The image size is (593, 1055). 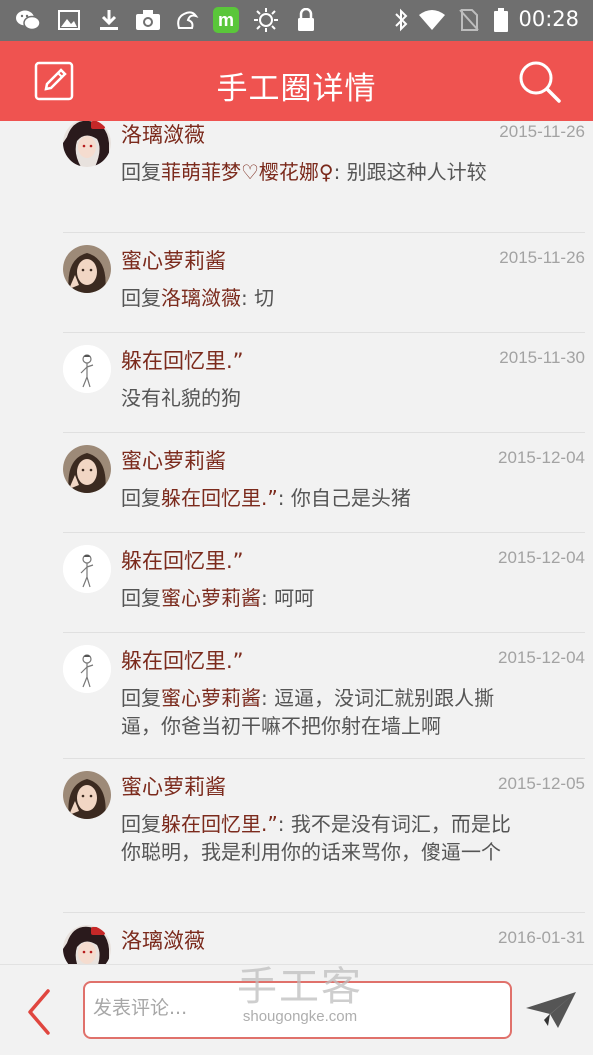 What do you see at coordinates (306, 20) in the screenshot?
I see `lock-icon` at bounding box center [306, 20].